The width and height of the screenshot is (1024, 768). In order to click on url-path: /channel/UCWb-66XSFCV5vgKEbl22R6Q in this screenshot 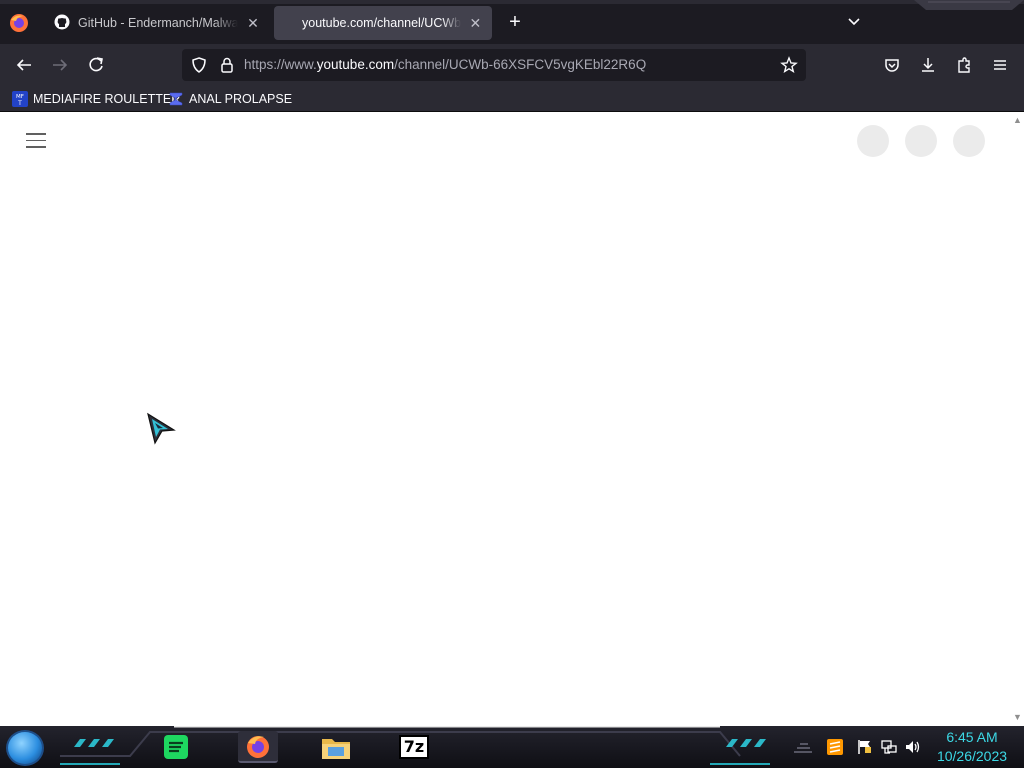, I will do `click(520, 64)`.